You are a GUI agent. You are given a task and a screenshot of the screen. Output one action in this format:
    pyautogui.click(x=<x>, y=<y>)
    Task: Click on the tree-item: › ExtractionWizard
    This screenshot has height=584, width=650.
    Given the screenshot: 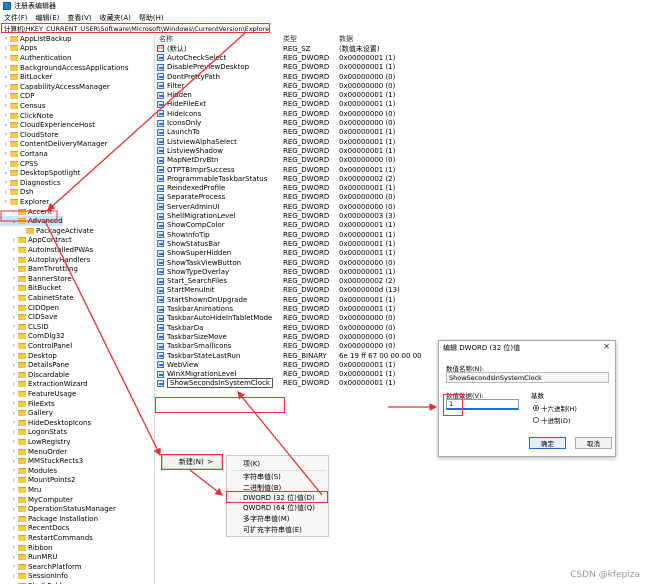 What is the action you would take?
    pyautogui.click(x=44, y=385)
    